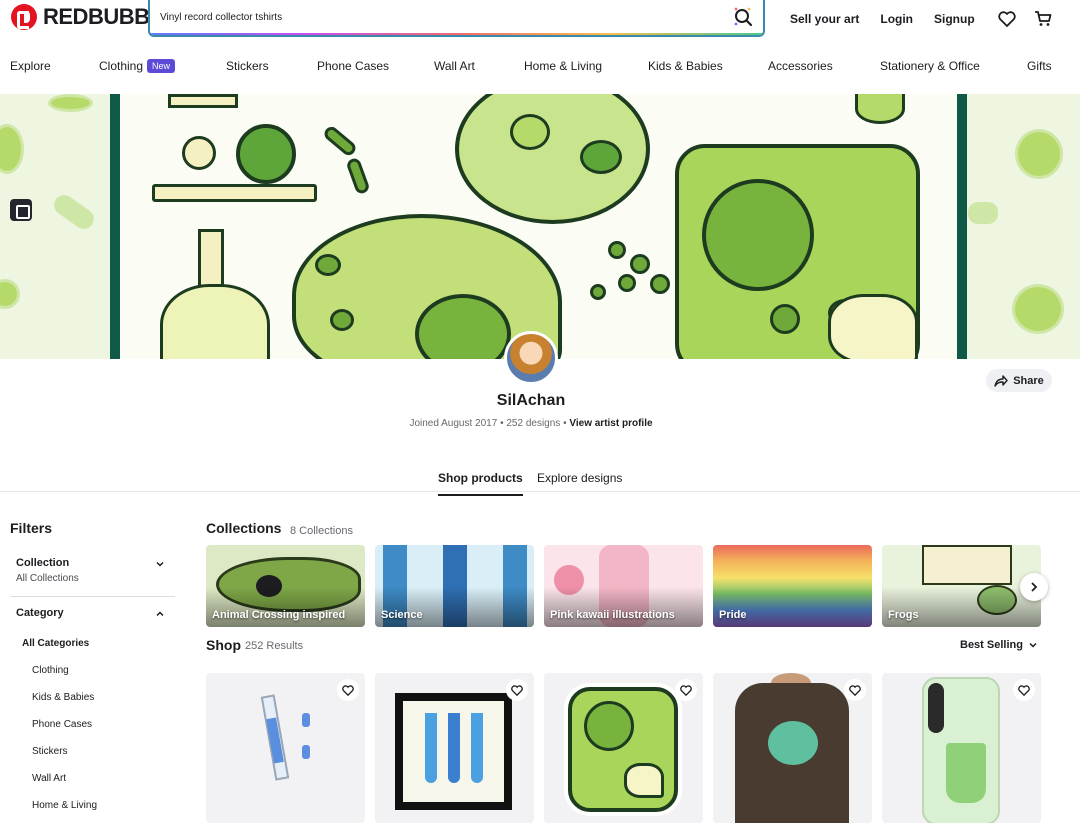  What do you see at coordinates (961, 586) in the screenshot?
I see `collection-card: Frogs` at bounding box center [961, 586].